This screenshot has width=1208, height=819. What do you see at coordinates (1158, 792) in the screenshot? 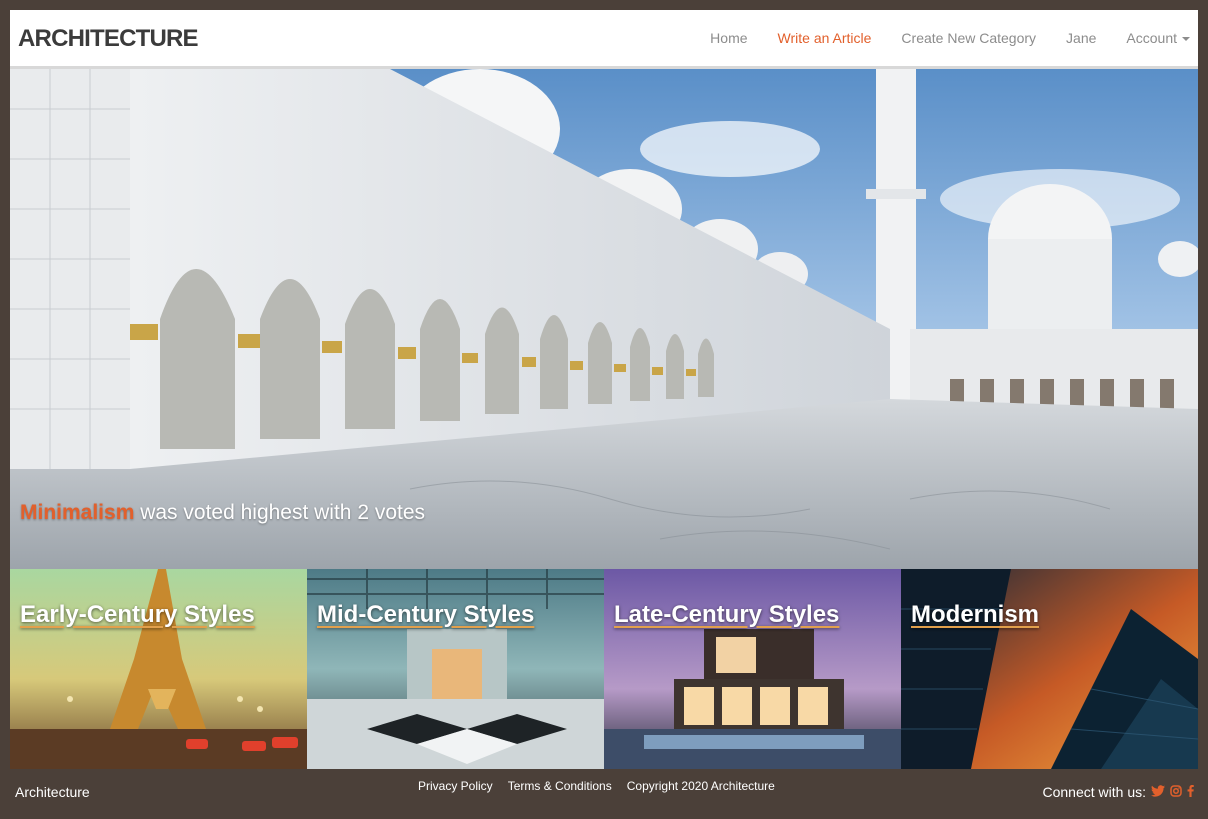
I see `twitter-icon` at bounding box center [1158, 792].